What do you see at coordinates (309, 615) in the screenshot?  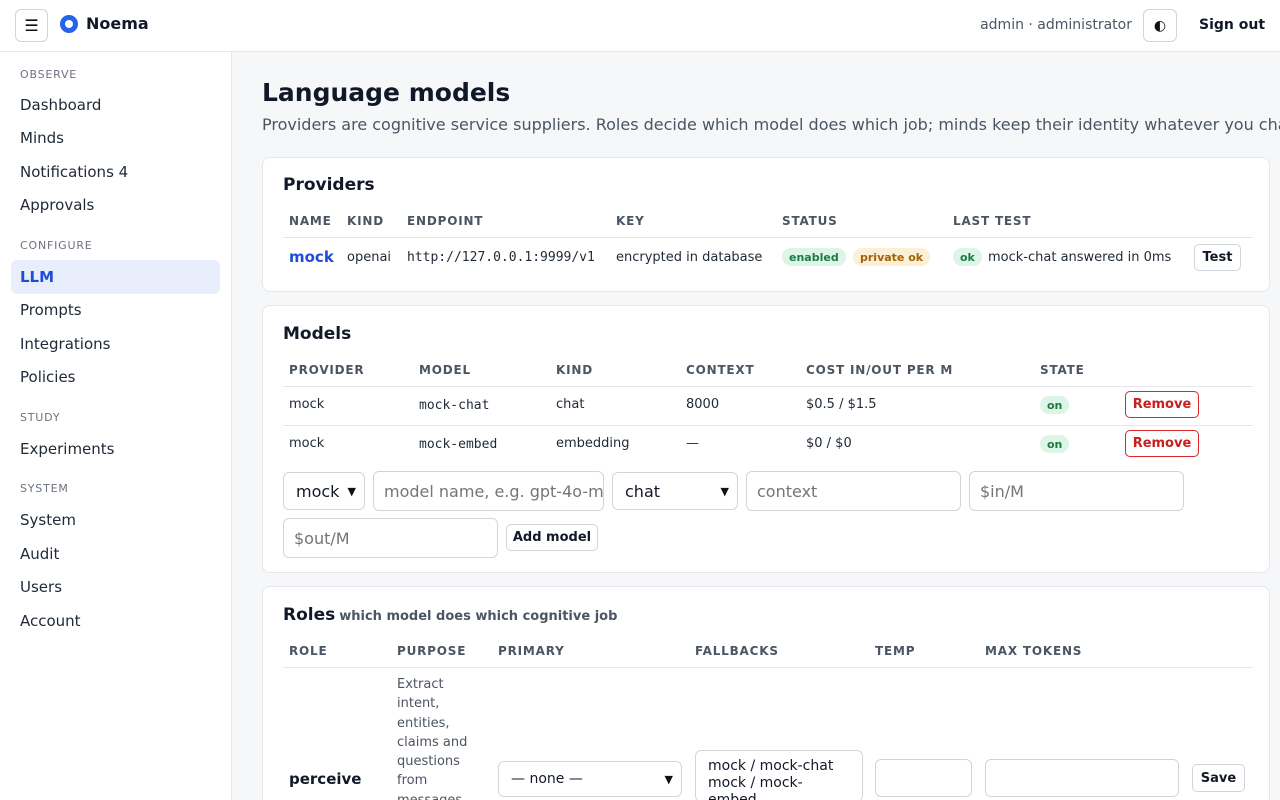 I see `roles-title-text: Roles` at bounding box center [309, 615].